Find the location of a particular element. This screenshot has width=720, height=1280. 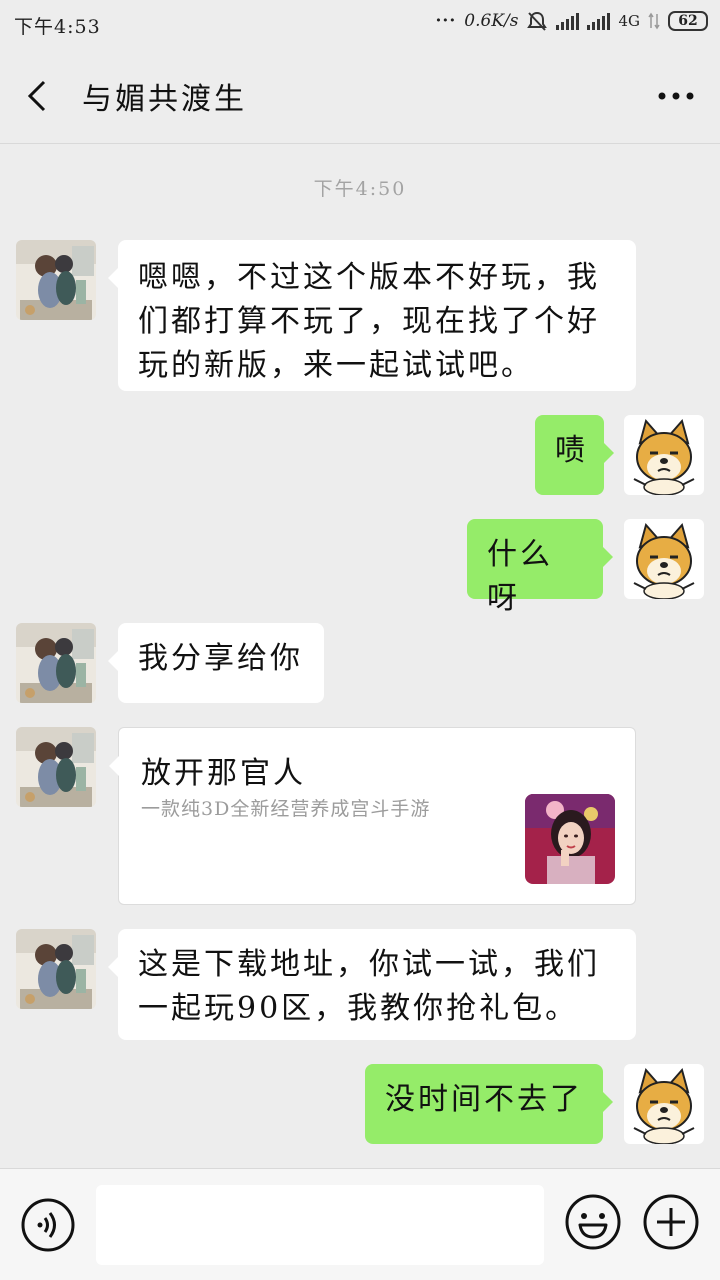

voice-button is located at coordinates (48, 1225).